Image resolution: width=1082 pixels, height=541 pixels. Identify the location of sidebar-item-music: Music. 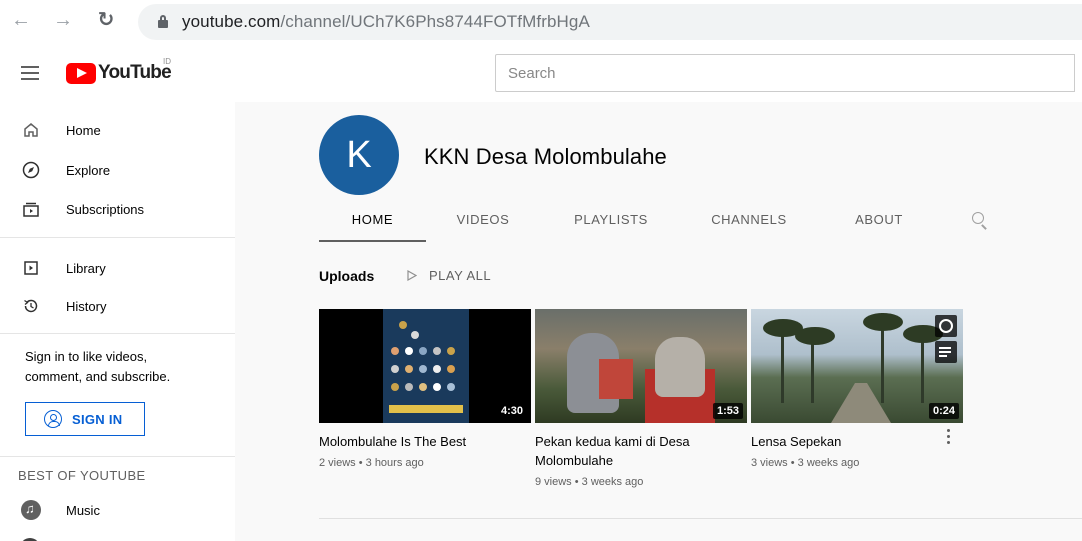
(117, 510).